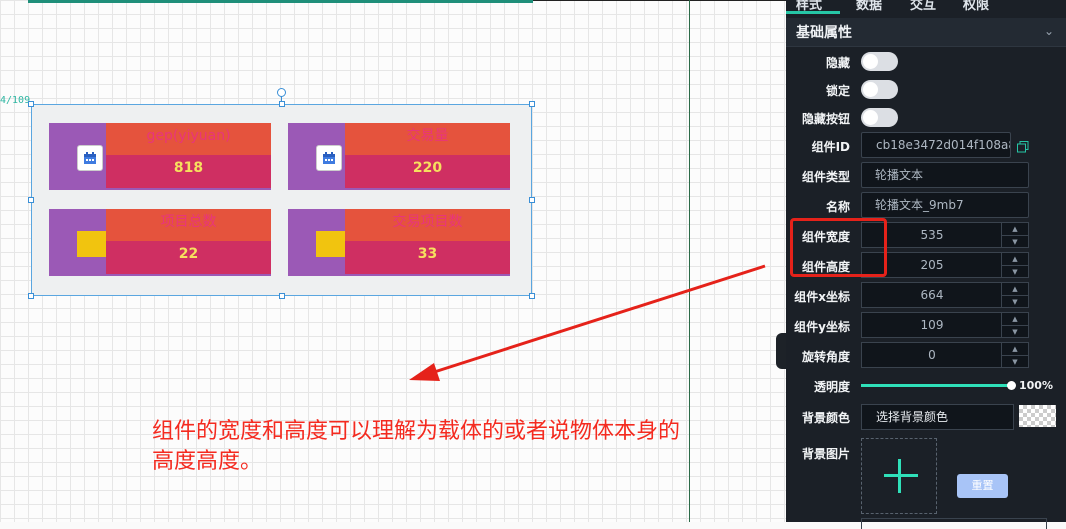  Describe the element at coordinates (825, 119) in the screenshot. I see `hide-button-label: 隐藏按钮` at that location.